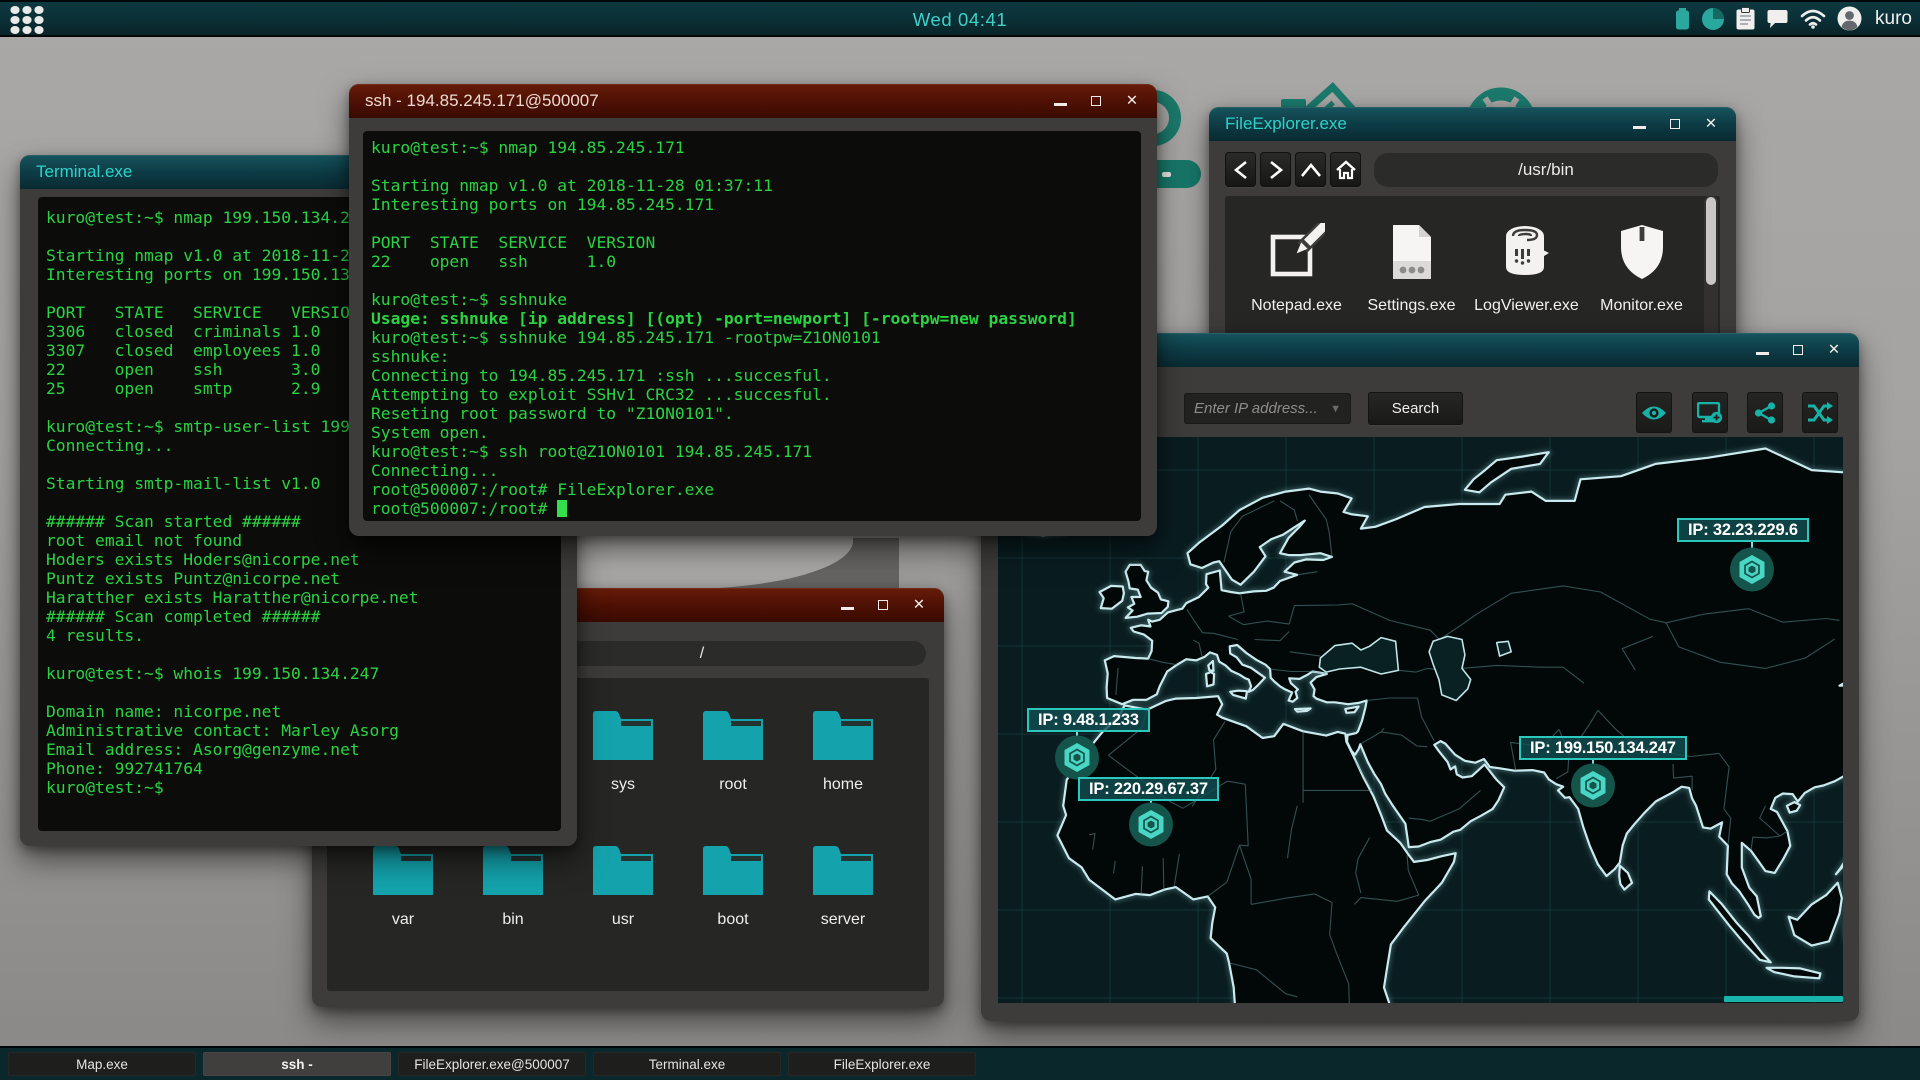  What do you see at coordinates (183, 616) in the screenshot?
I see `terminal-line: ###### Scan completed ######` at bounding box center [183, 616].